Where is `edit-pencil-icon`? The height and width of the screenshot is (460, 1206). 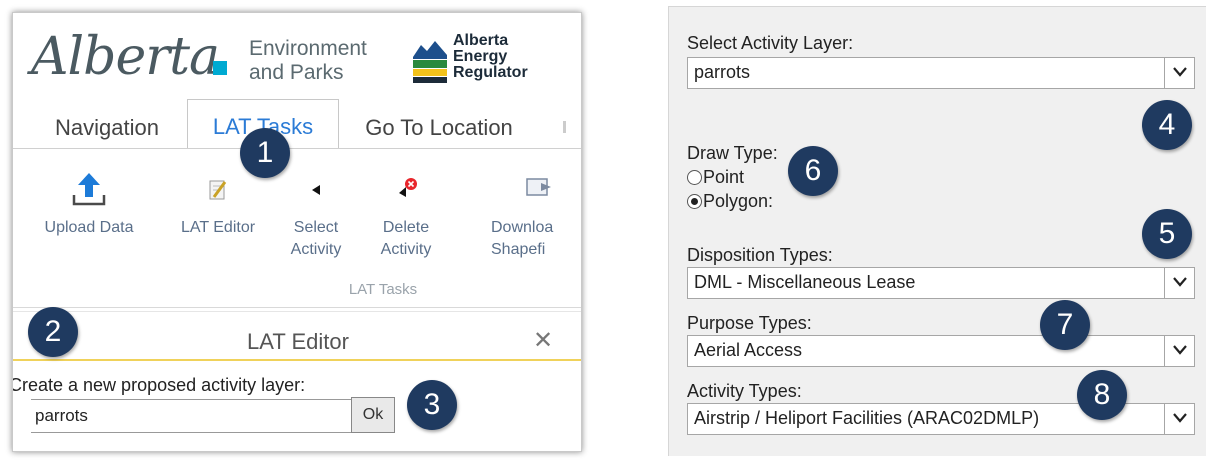
edit-pencil-icon is located at coordinates (218, 190).